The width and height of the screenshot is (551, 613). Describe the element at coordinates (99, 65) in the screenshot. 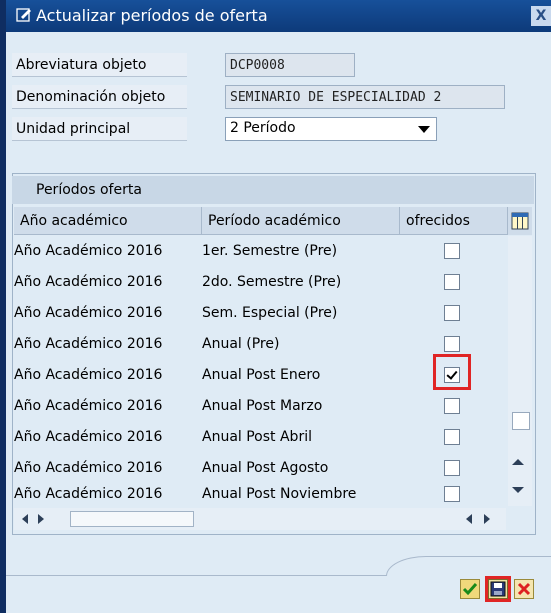

I see `abbr-label: Abreviatura objeto` at that location.